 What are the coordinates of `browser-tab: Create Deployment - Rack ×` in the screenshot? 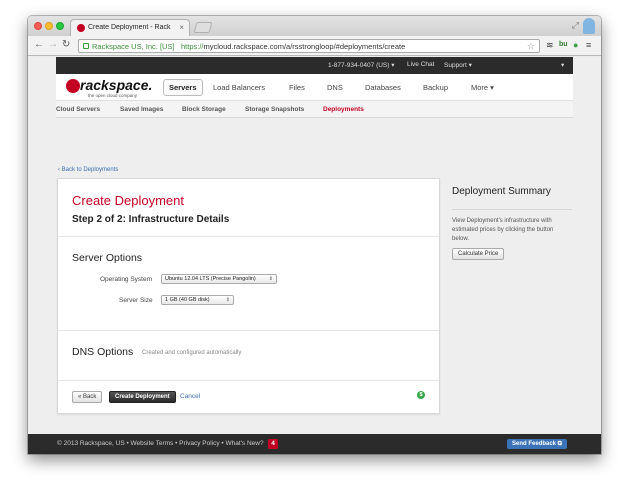 It's located at (130, 27).